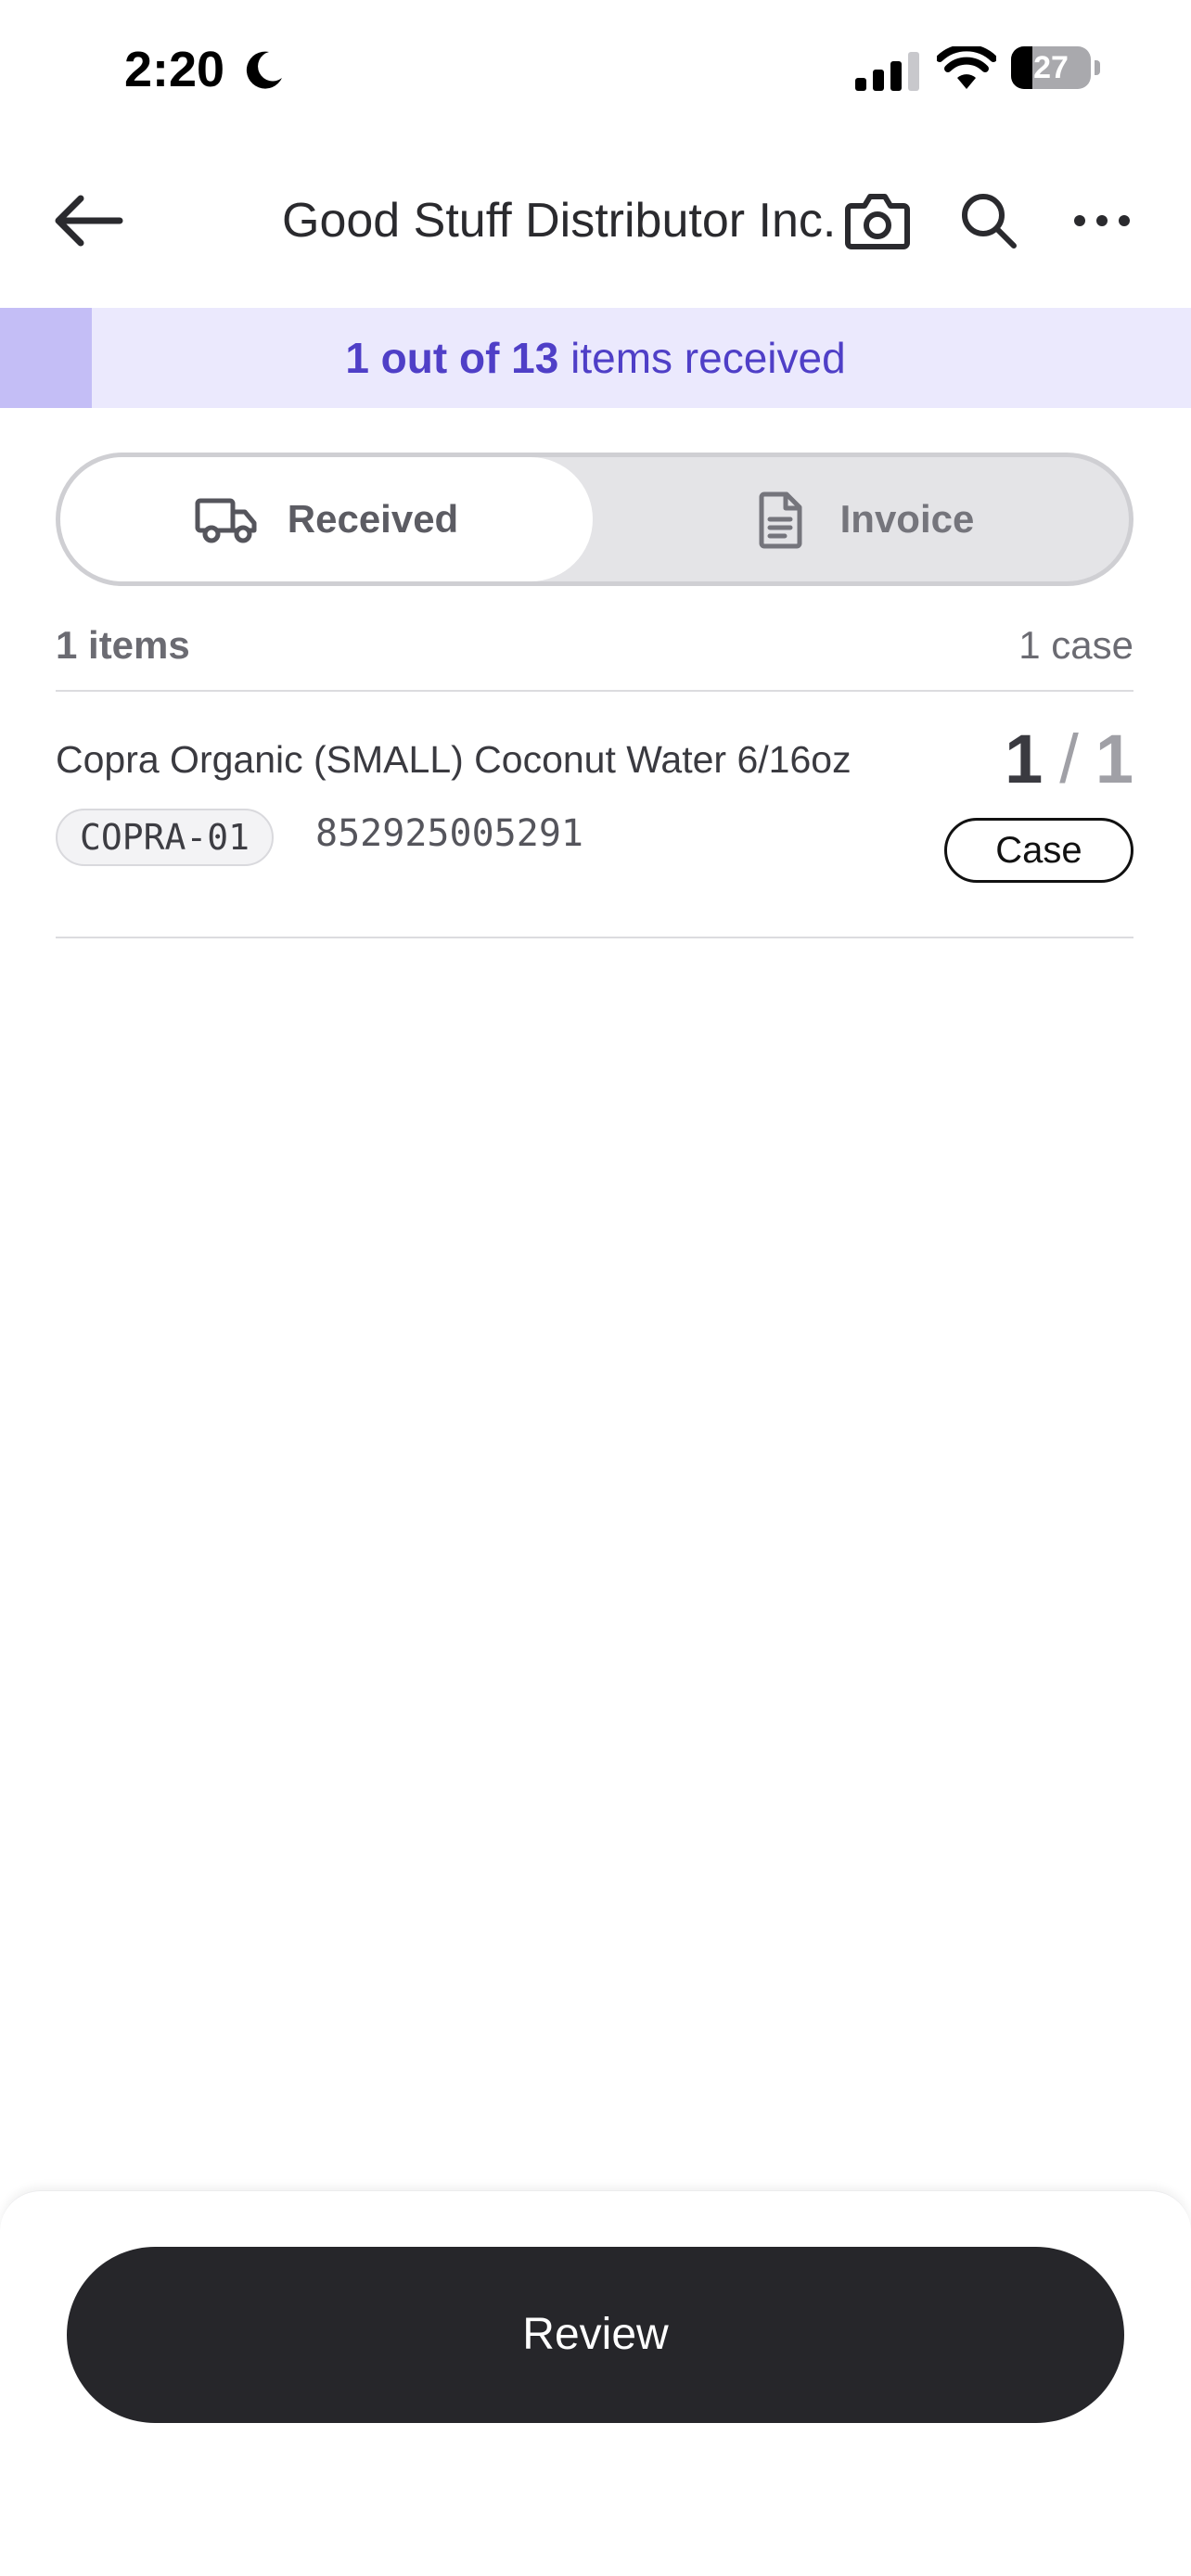 Image resolution: width=1191 pixels, height=2576 pixels. I want to click on search-icon, so click(989, 222).